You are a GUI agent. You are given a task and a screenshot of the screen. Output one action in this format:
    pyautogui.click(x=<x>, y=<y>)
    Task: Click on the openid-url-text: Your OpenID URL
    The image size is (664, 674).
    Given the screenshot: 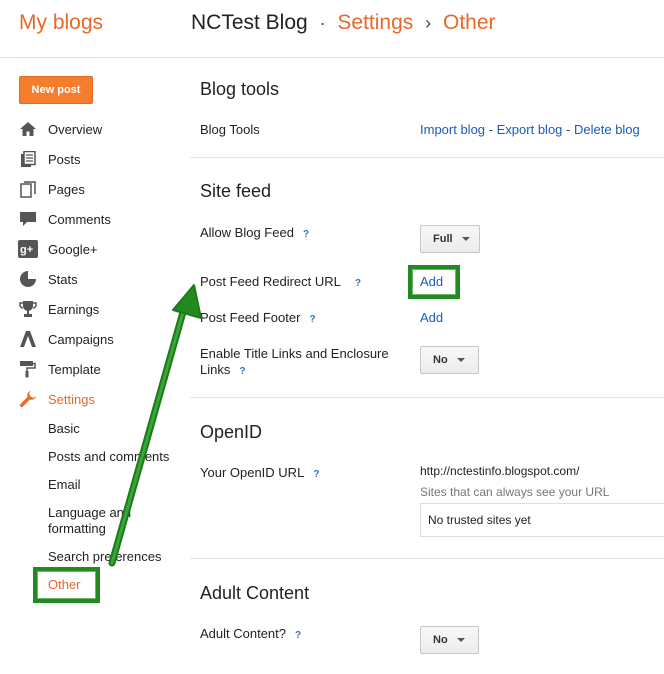 What is the action you would take?
    pyautogui.click(x=252, y=472)
    